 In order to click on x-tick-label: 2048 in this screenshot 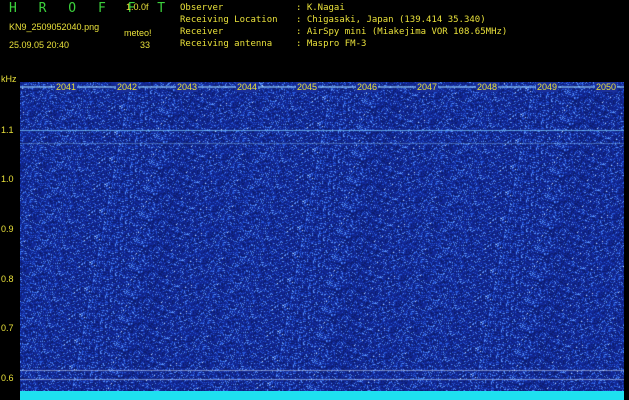, I will do `click(487, 87)`.